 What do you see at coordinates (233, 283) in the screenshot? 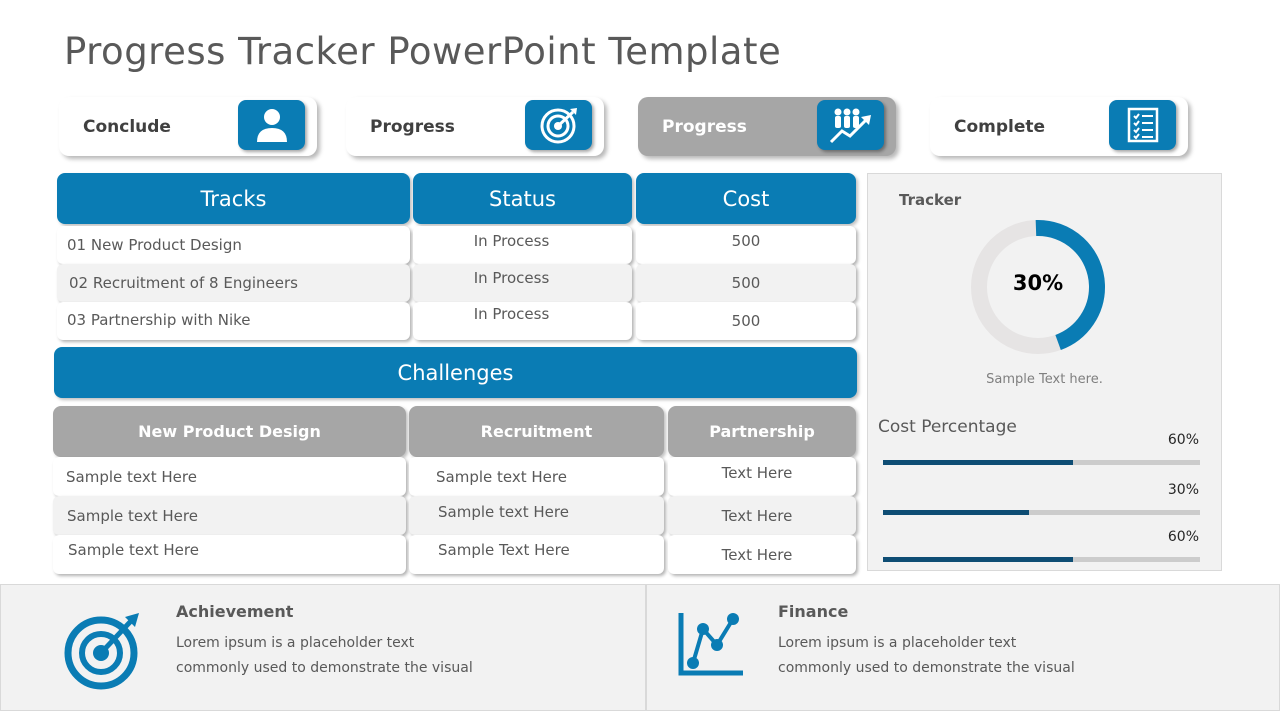
I see `track-name: 02 Recruitment of 8 Engineers` at bounding box center [233, 283].